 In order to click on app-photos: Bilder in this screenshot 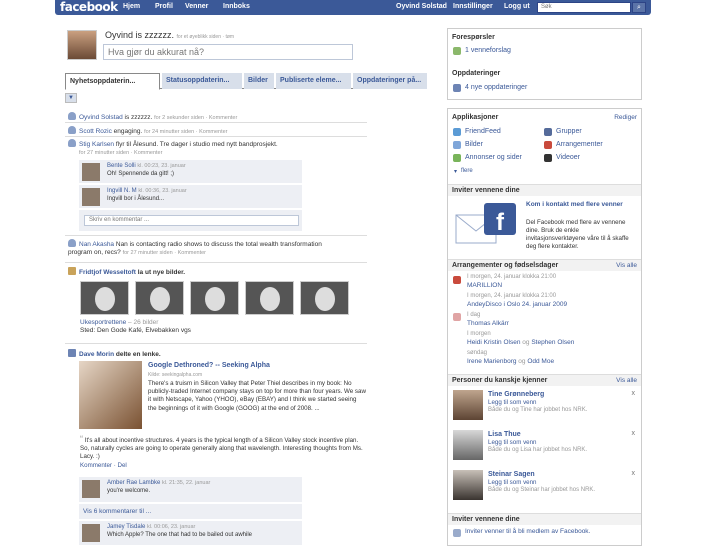, I will do `click(474, 144)`.